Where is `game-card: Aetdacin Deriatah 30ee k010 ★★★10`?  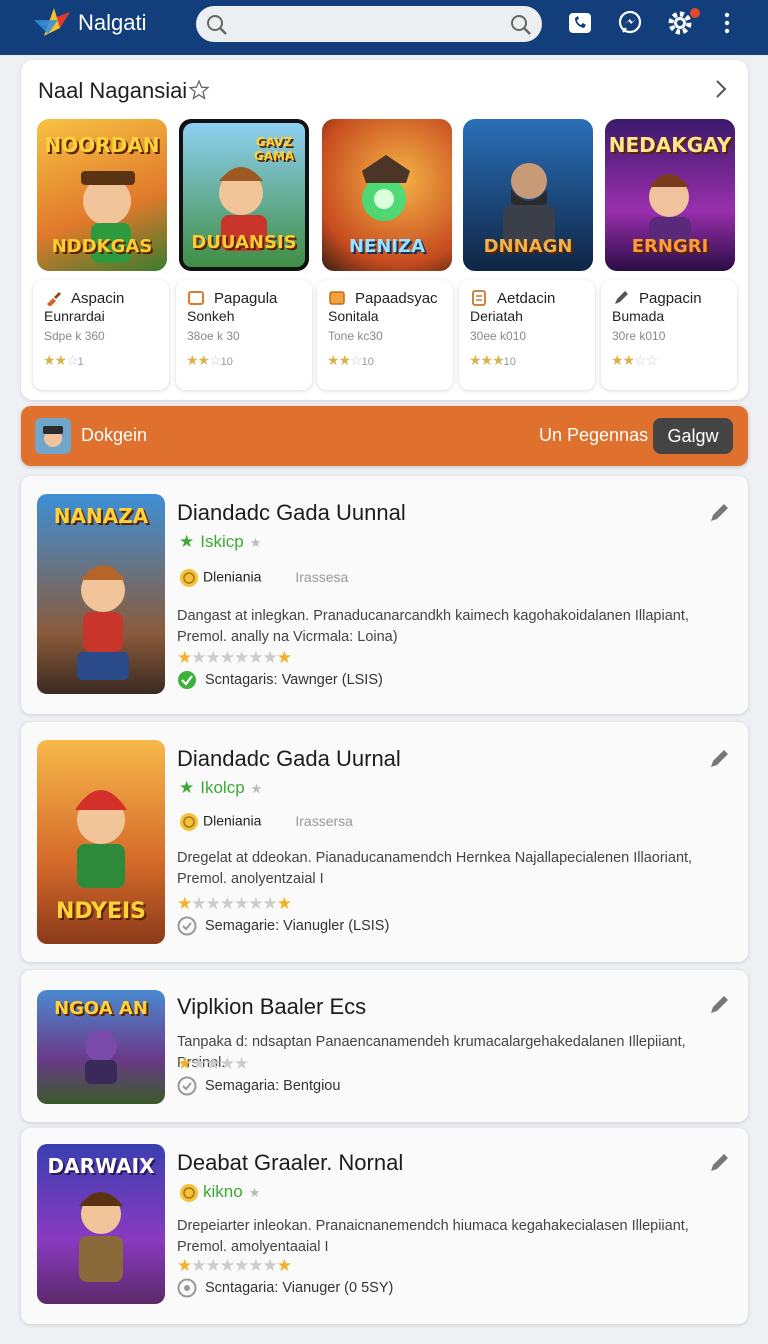 game-card: Aetdacin Deriatah 30ee k010 ★★★10 is located at coordinates (527, 335).